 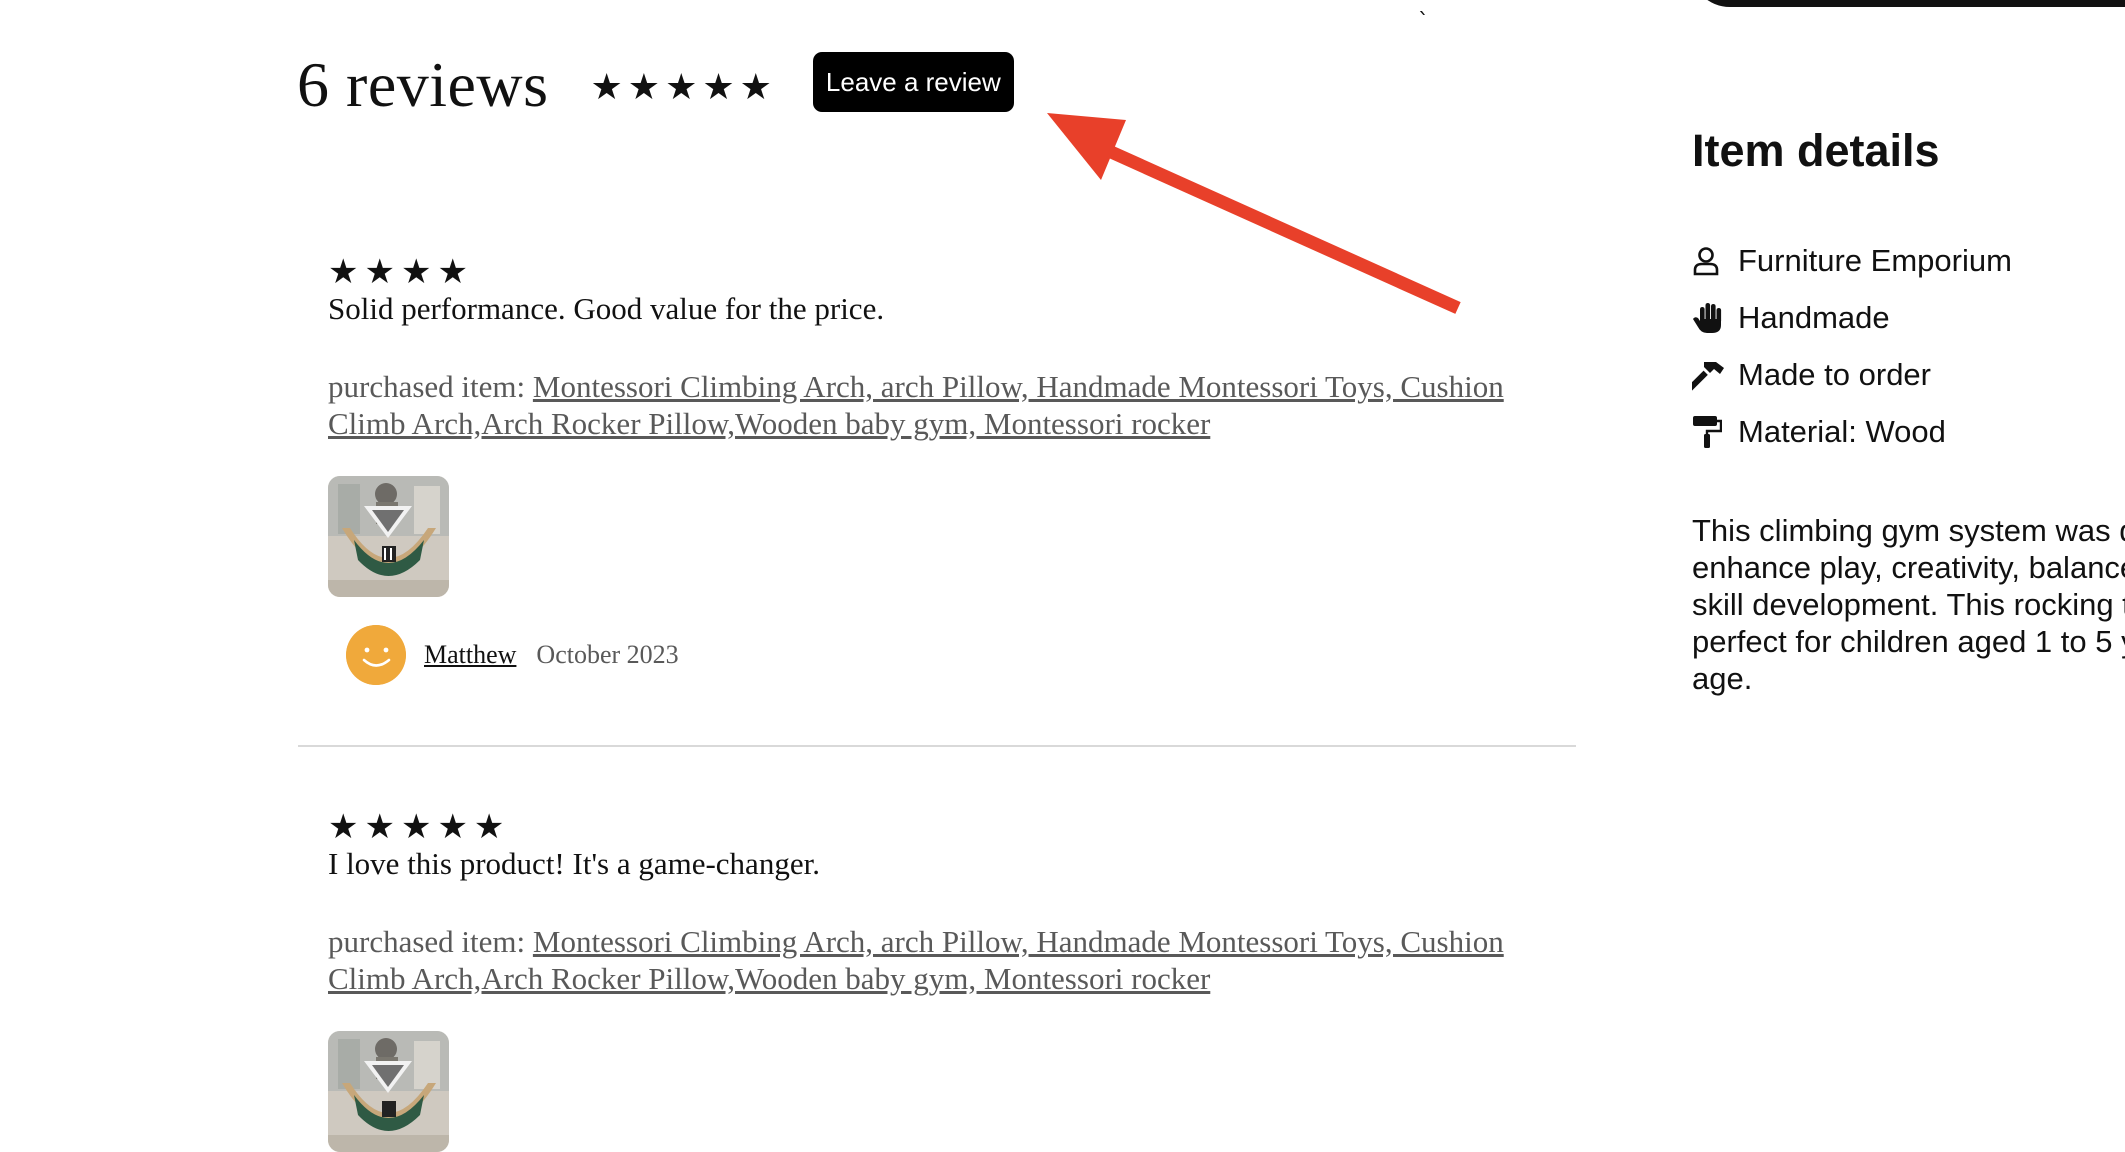 I want to click on review-date: October 2023, so click(x=607, y=654).